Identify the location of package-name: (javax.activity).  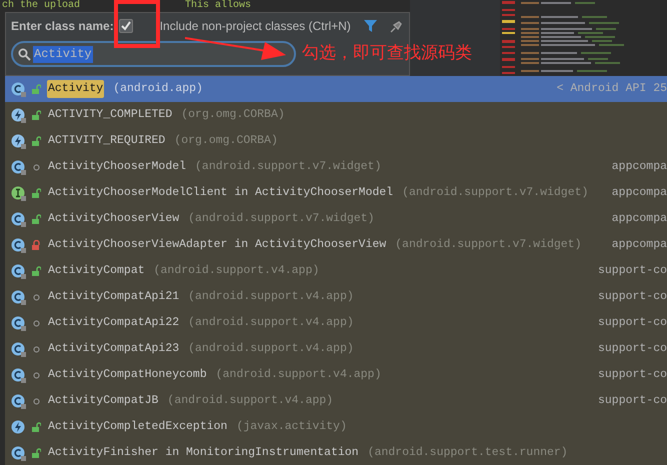
(291, 427).